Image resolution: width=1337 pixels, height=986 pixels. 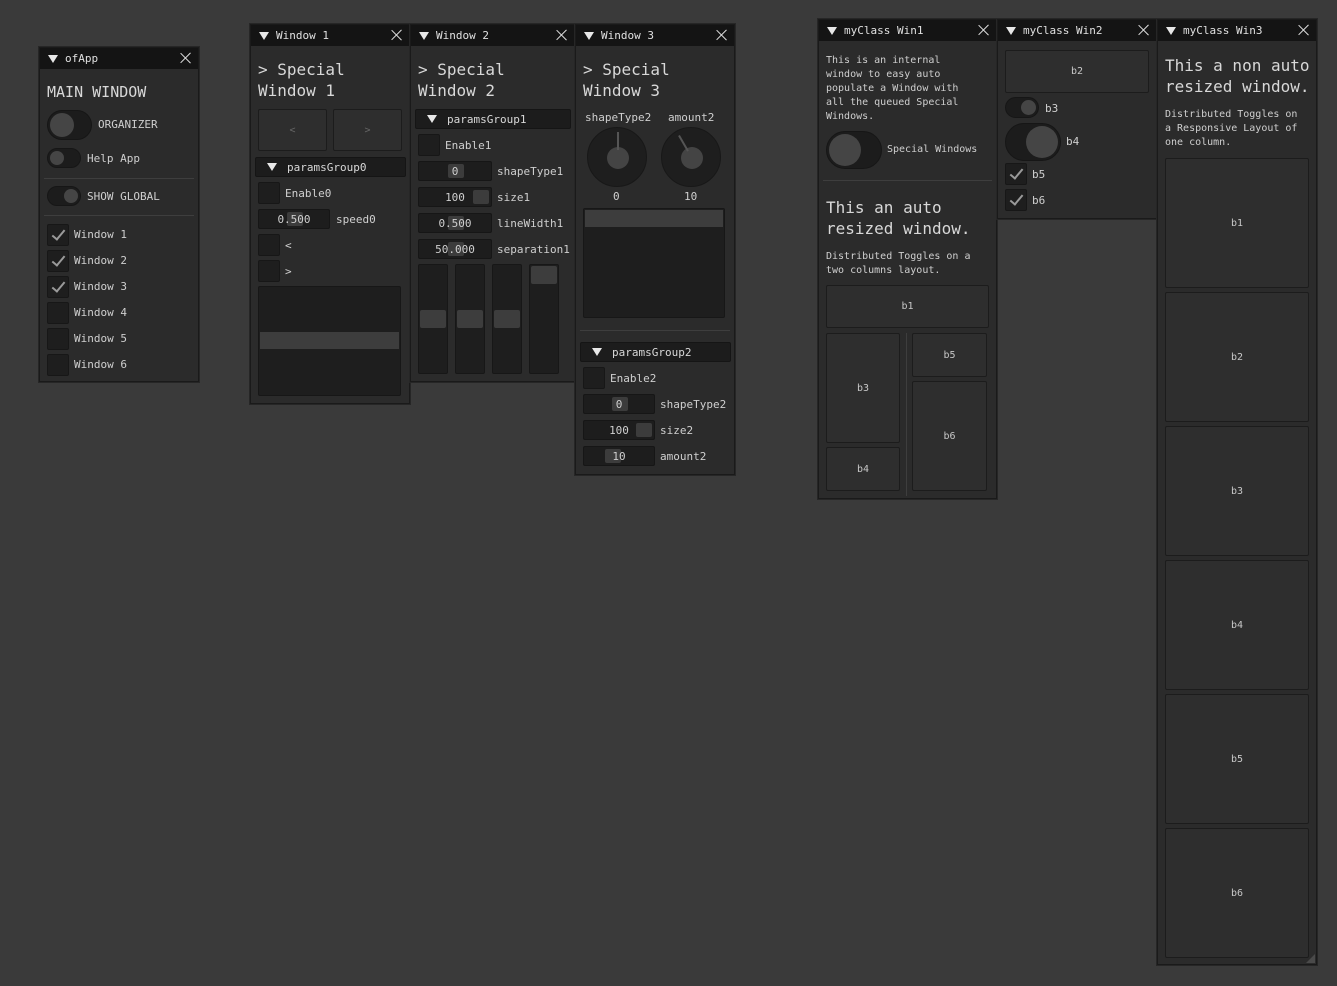 I want to click on separation1-label: separation1, so click(x=533, y=249).